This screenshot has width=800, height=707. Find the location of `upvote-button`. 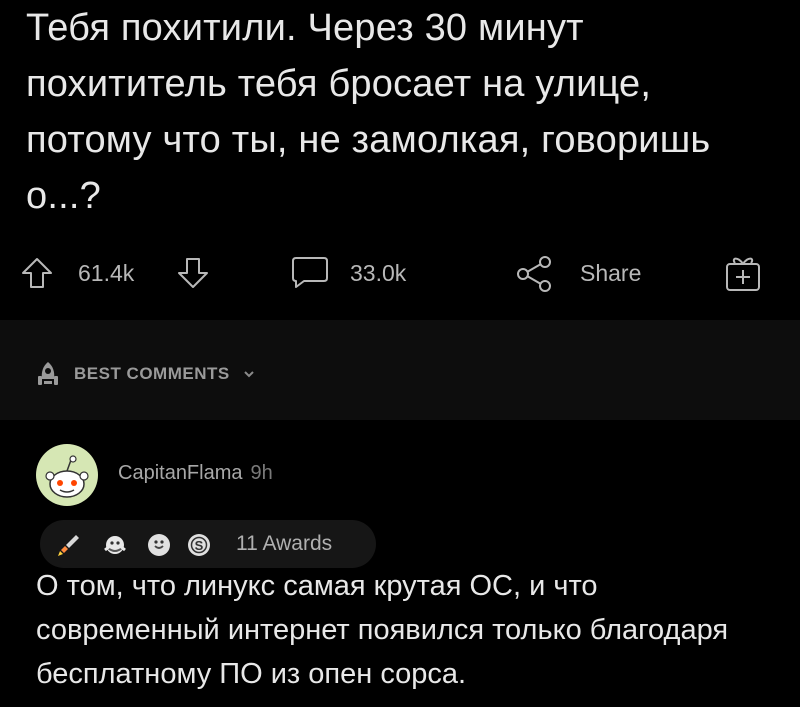

upvote-button is located at coordinates (37, 273).